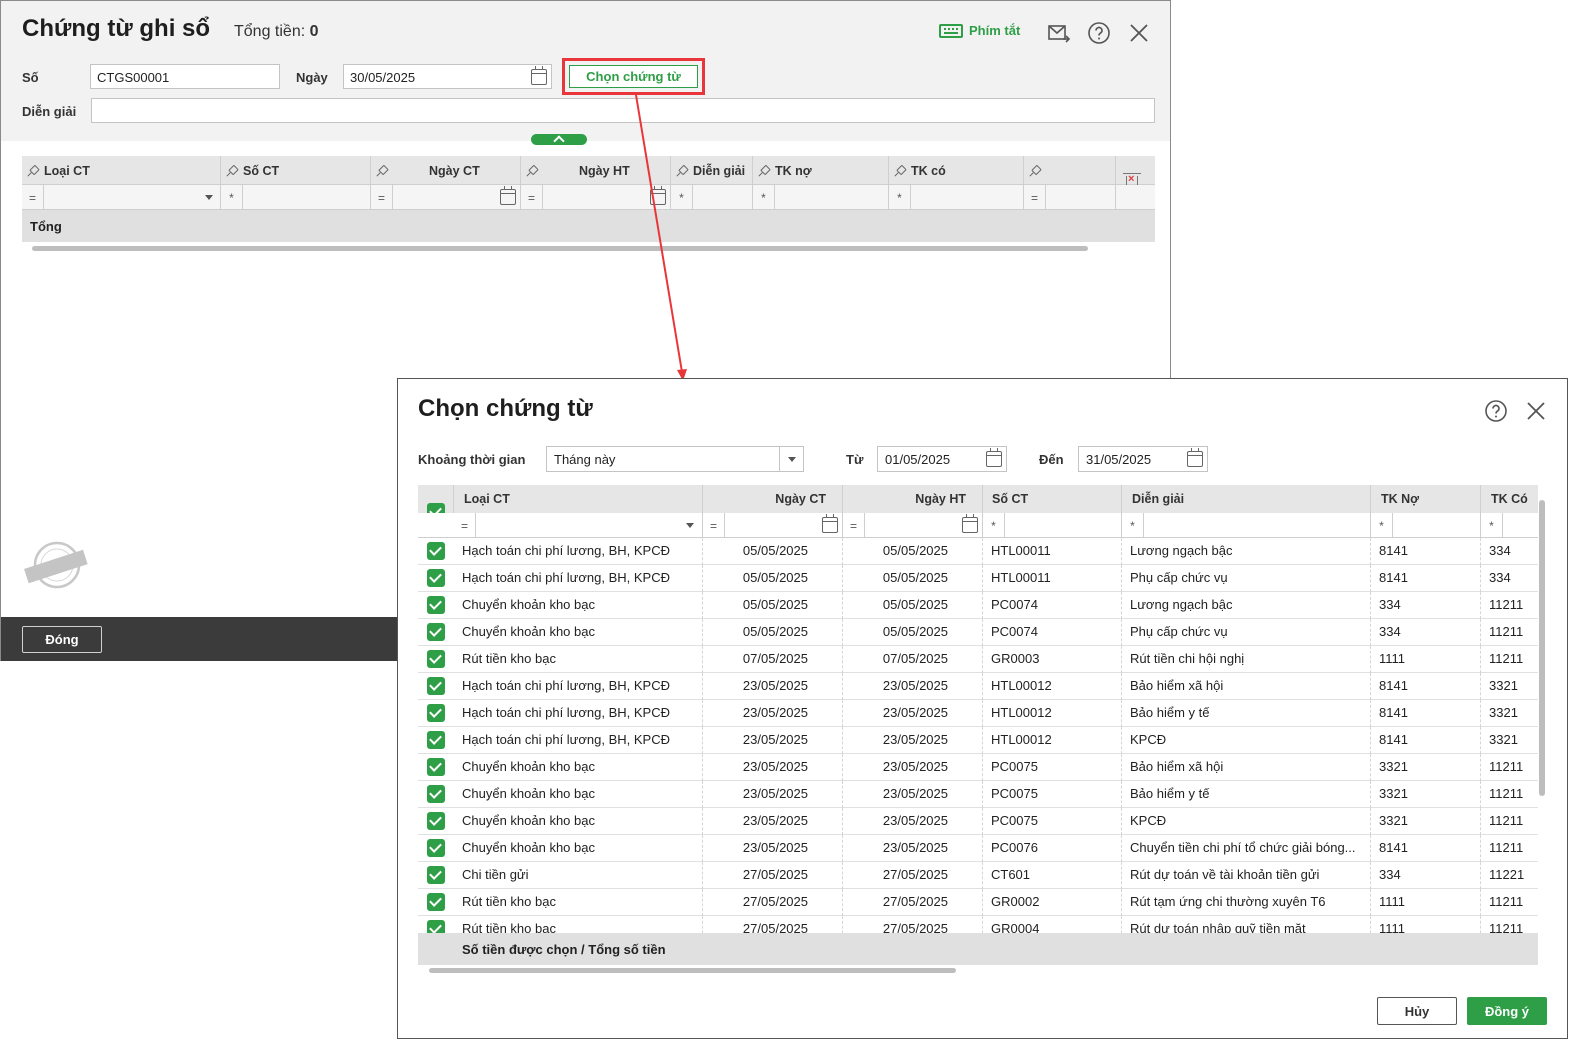  Describe the element at coordinates (1426, 499) in the screenshot. I see `col-tk-no: TK Nợ` at that location.